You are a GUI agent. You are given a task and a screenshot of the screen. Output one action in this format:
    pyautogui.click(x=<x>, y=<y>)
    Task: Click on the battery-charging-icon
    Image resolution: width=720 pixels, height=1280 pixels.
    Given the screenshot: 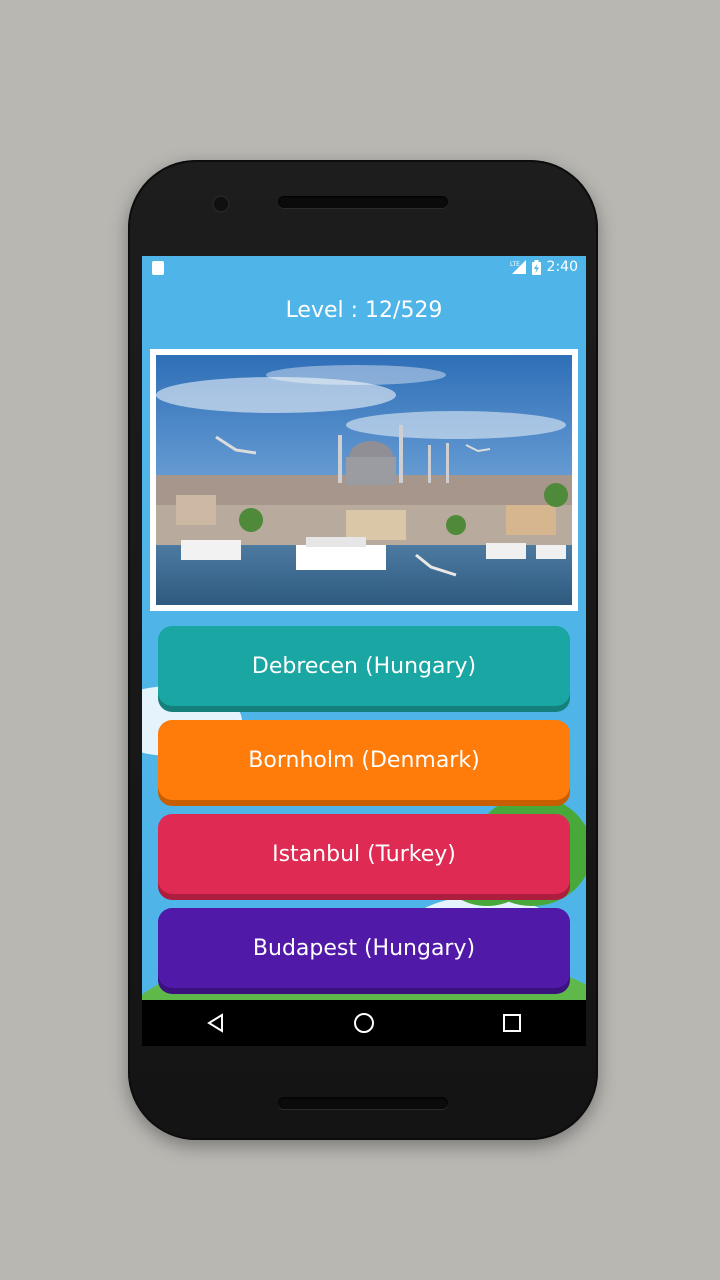 What is the action you would take?
    pyautogui.click(x=536, y=267)
    